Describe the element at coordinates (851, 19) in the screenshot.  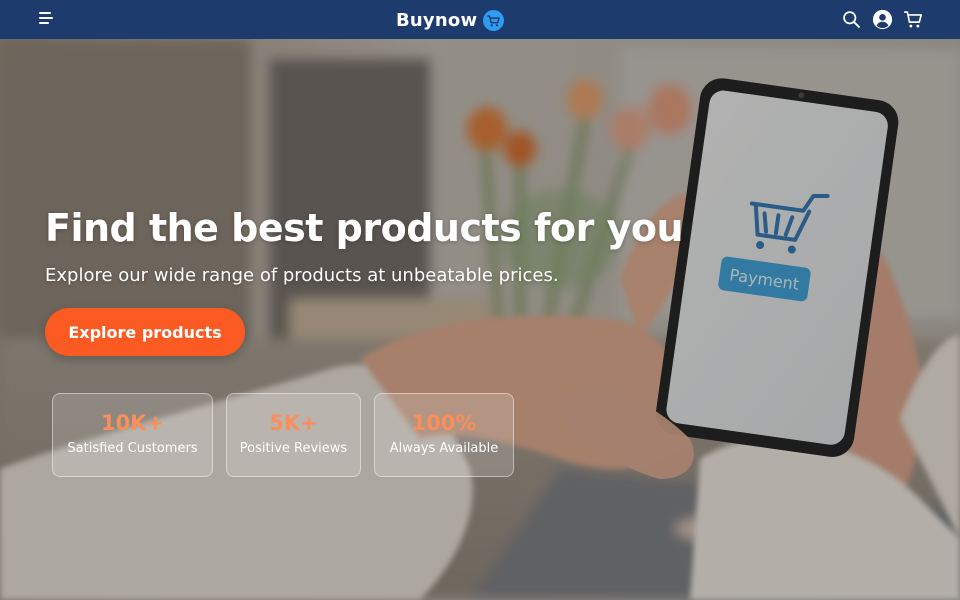
I see `search-icon` at that location.